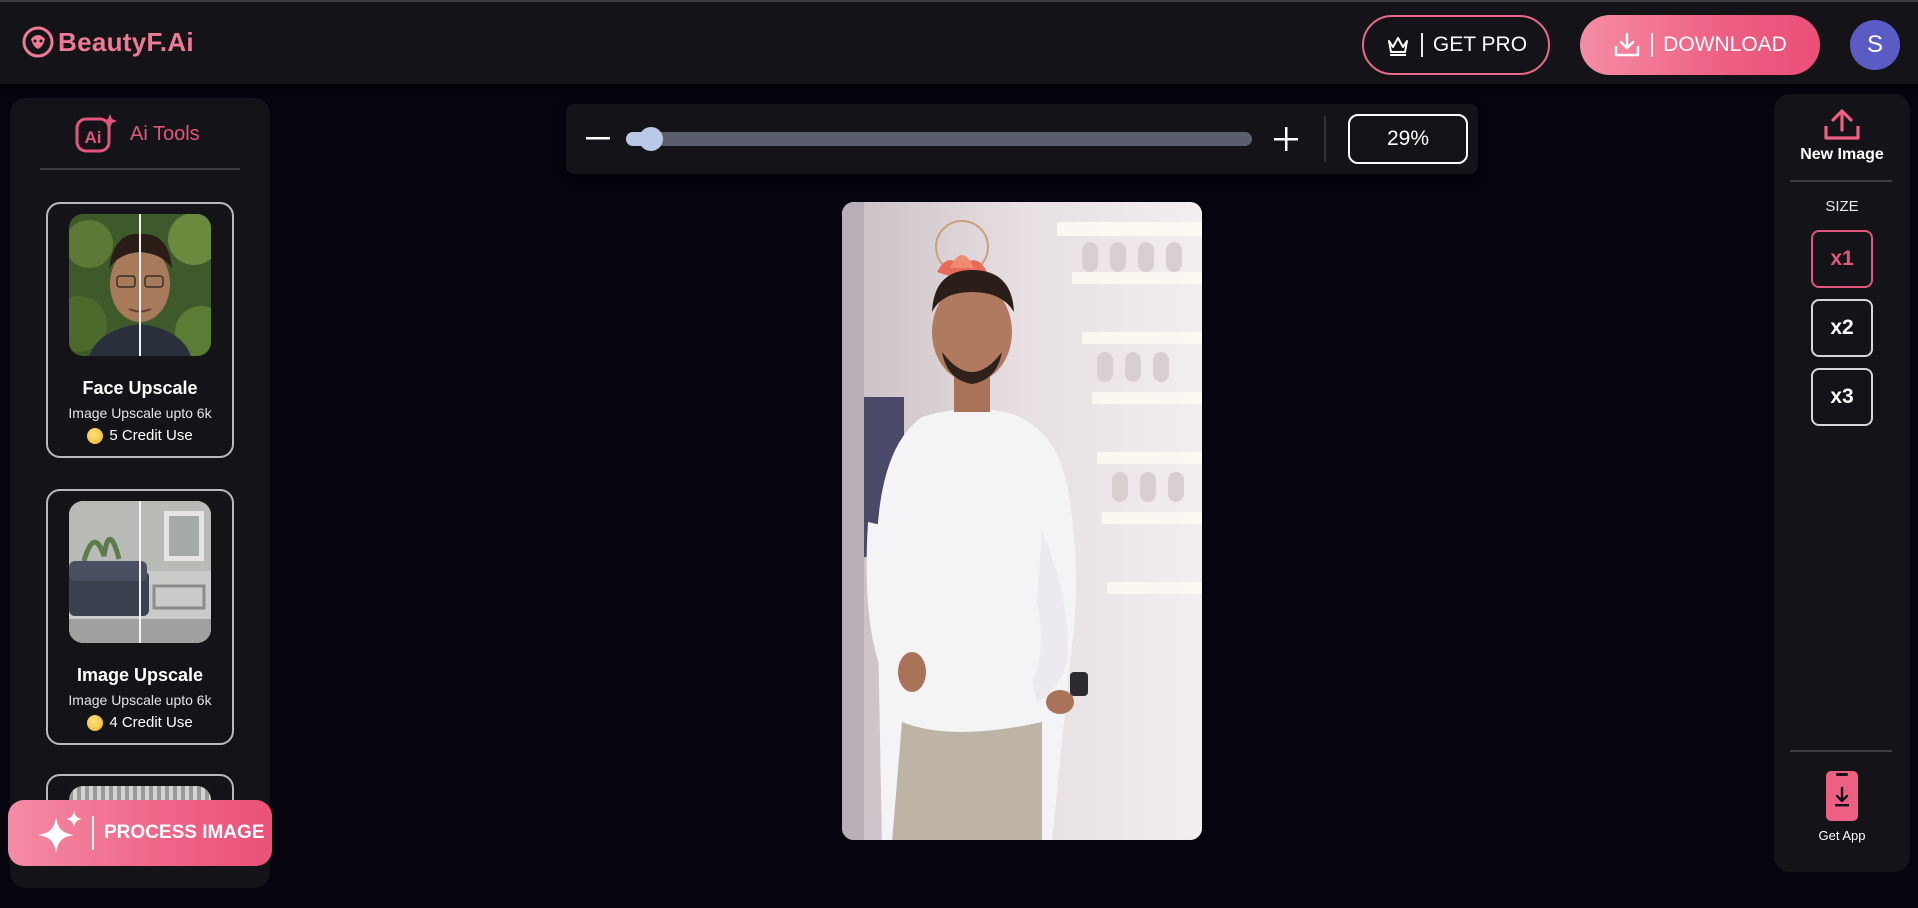  Describe the element at coordinates (1725, 44) in the screenshot. I see `download-label: DOWNLOAD` at that location.